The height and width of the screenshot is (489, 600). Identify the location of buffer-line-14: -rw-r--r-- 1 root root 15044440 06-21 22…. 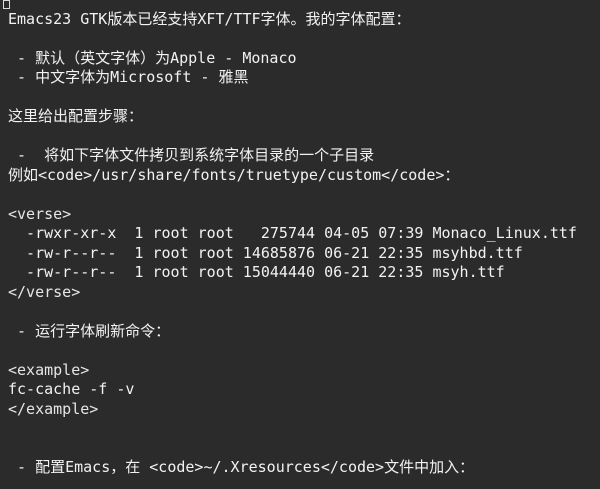
(302, 272).